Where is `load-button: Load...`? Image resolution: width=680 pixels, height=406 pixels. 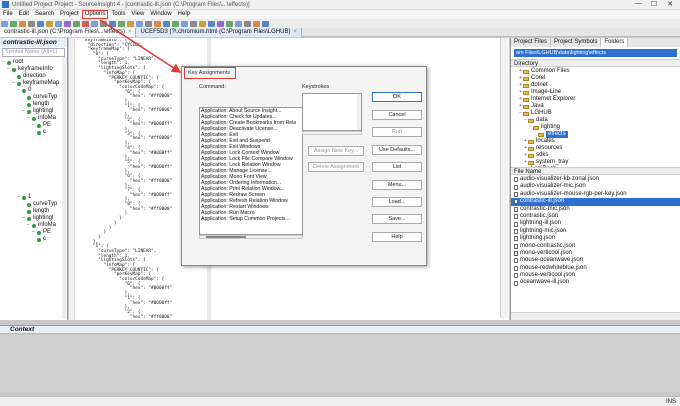 load-button: Load... is located at coordinates (397, 202).